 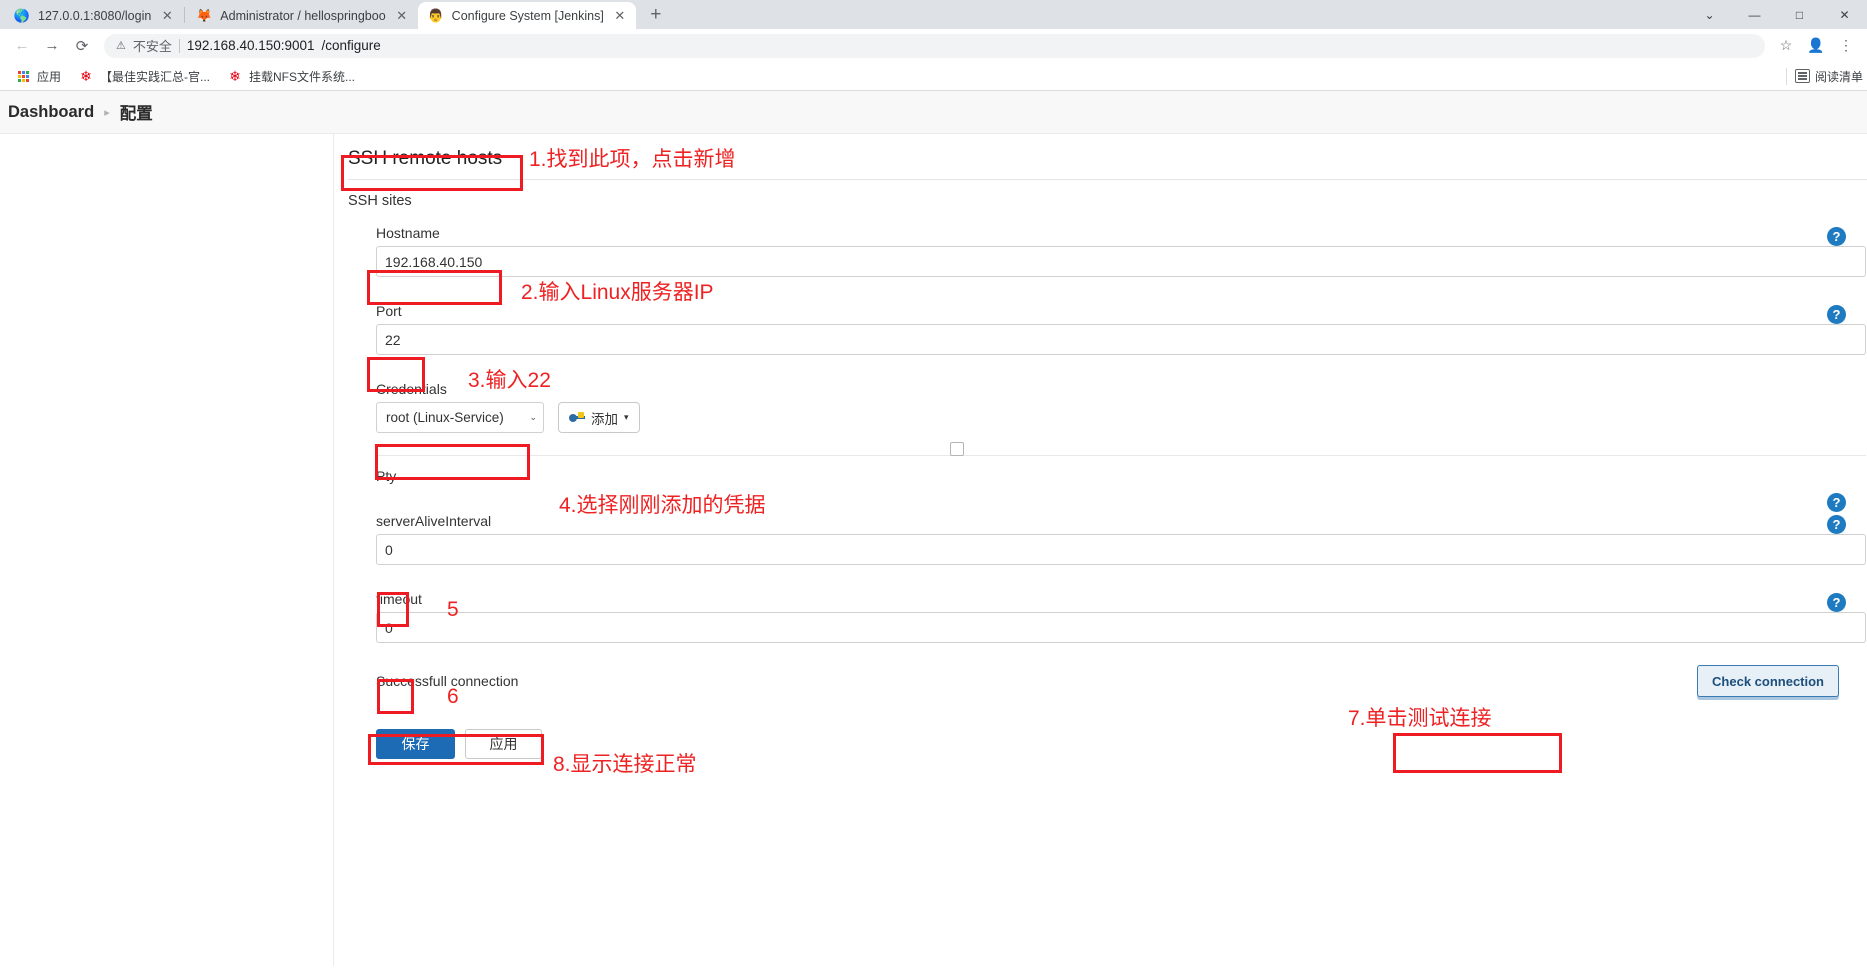 What do you see at coordinates (51, 112) in the screenshot?
I see `breadcrumb-item-dashboard: Dashboard` at bounding box center [51, 112].